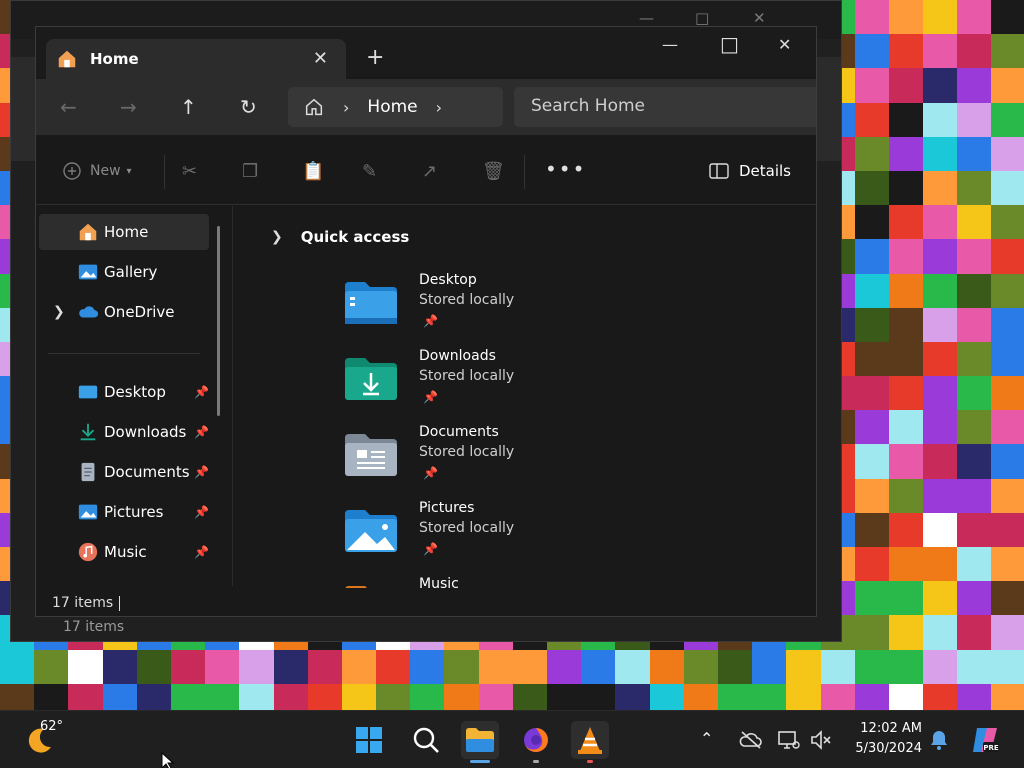  What do you see at coordinates (789, 740) in the screenshot?
I see `network-icon` at bounding box center [789, 740].